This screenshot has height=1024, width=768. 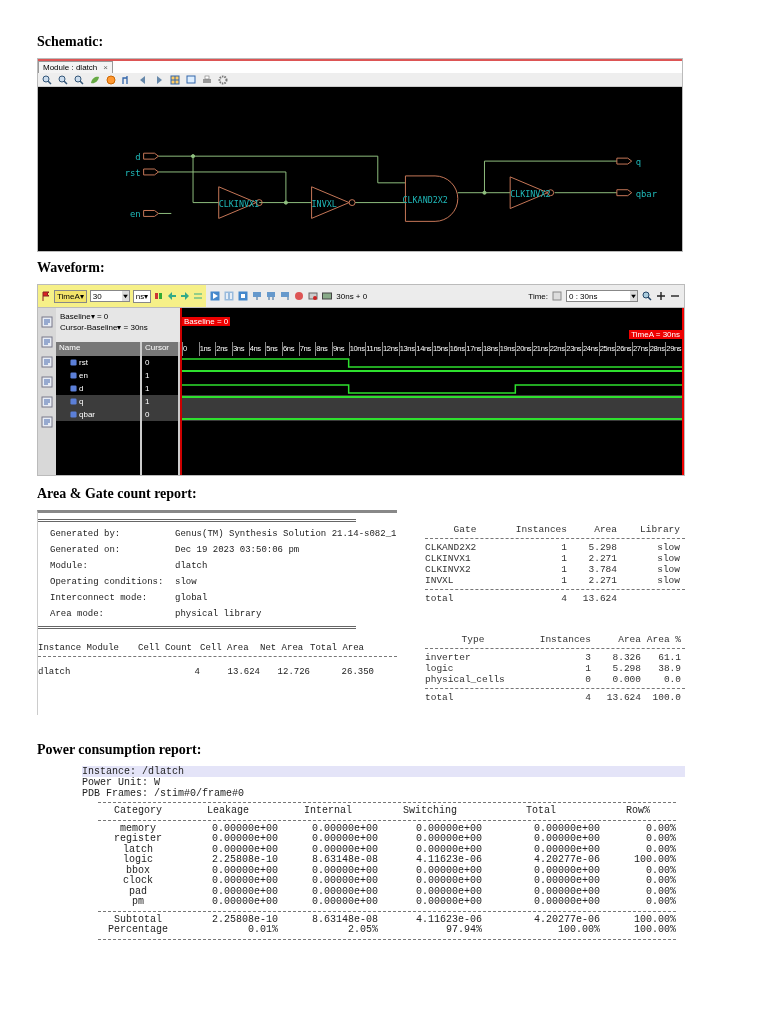 What do you see at coordinates (109, 296) in the screenshot?
I see `time-input: 30` at bounding box center [109, 296].